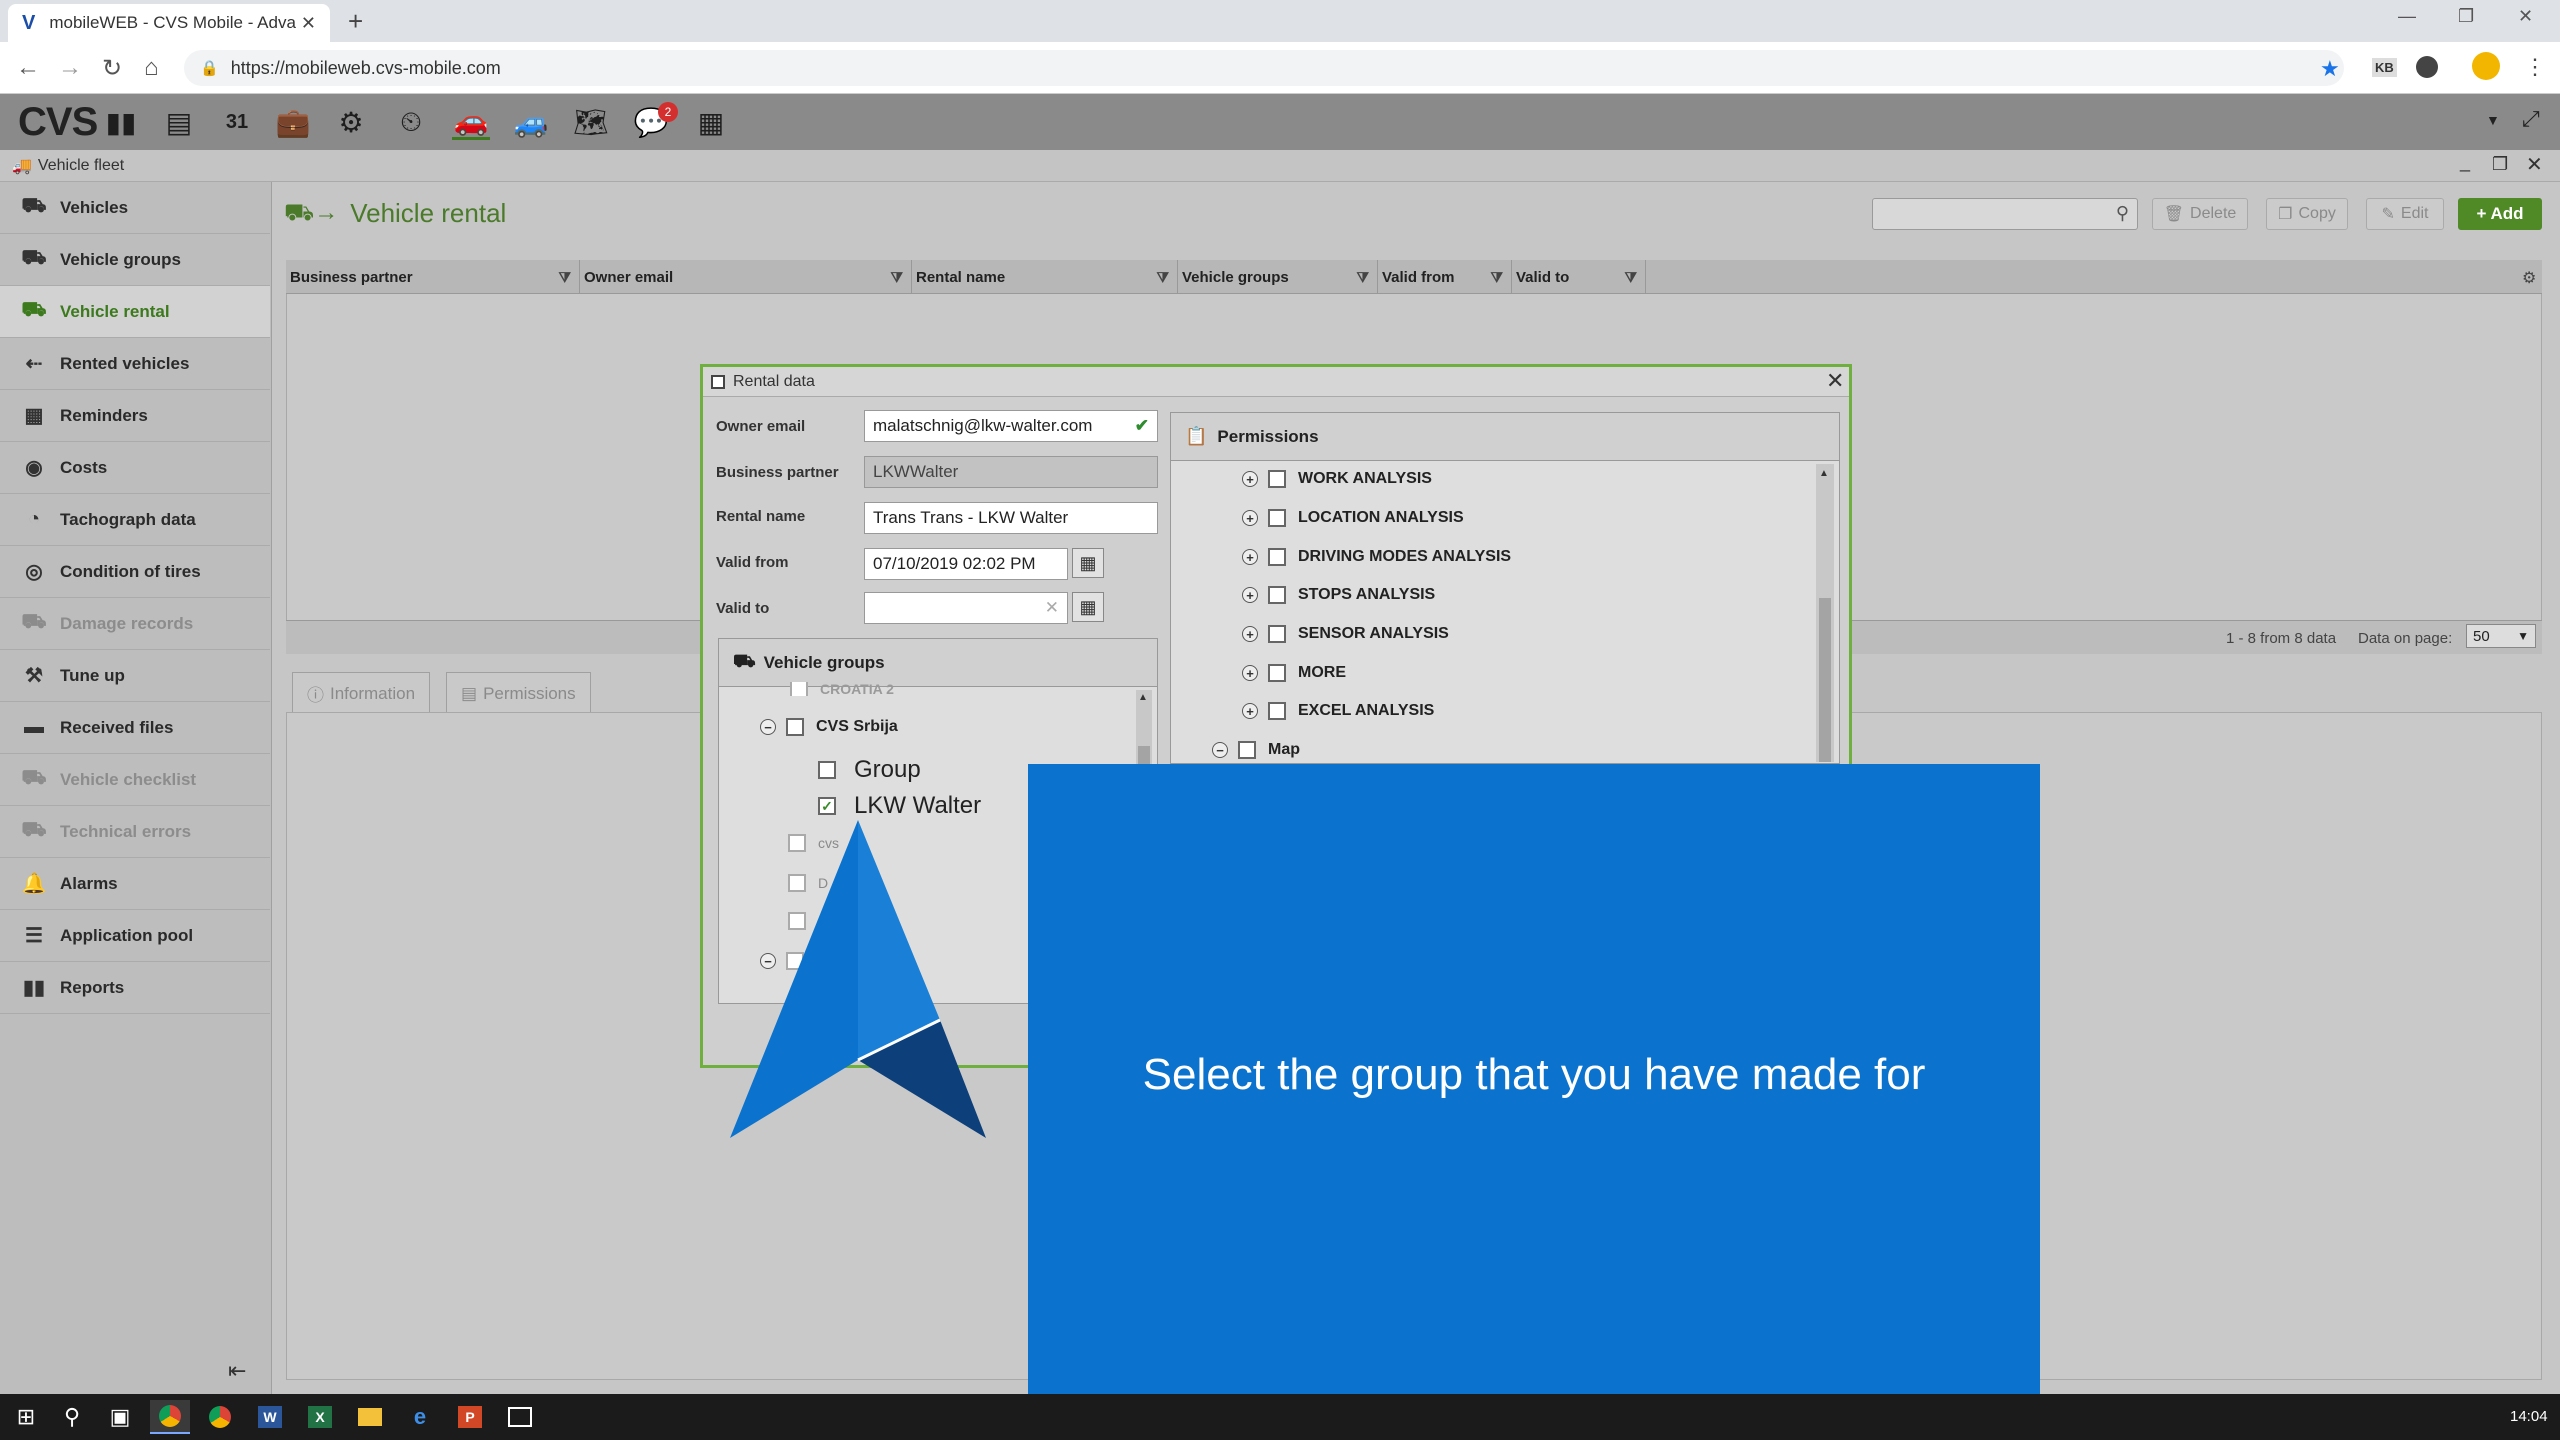  Describe the element at coordinates (2407, 16) in the screenshot. I see `minimize-window-icon: —` at that location.